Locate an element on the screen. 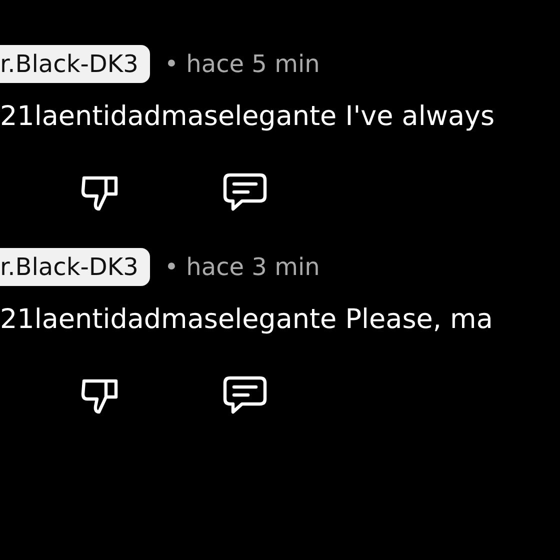  comment-text: 21laentidadmaselegante Please, ma is located at coordinates (247, 320).